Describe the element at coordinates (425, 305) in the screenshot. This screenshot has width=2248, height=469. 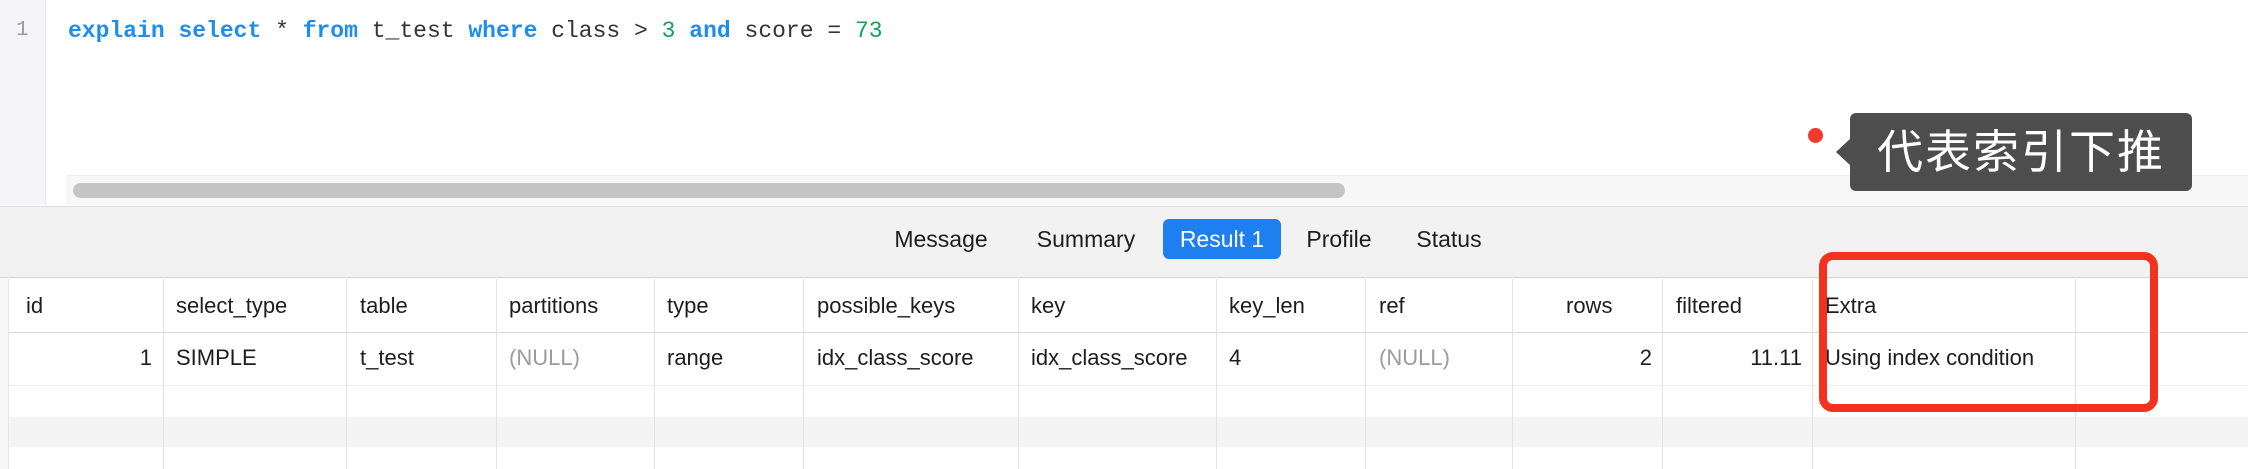
I see `column-header-table: table` at that location.